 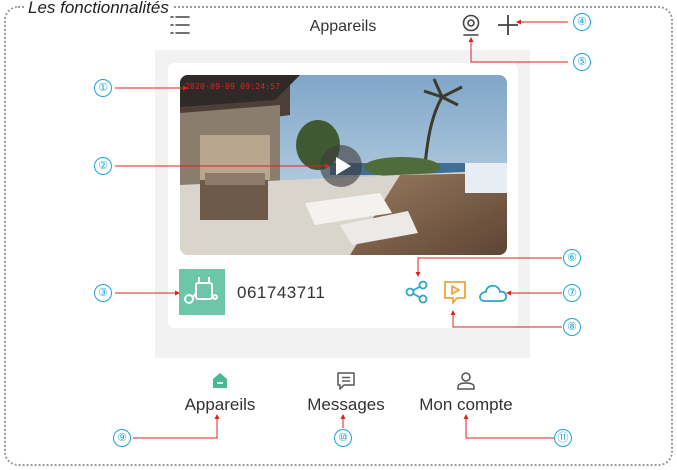 What do you see at coordinates (103, 166) in the screenshot?
I see `callout-2: ②` at bounding box center [103, 166].